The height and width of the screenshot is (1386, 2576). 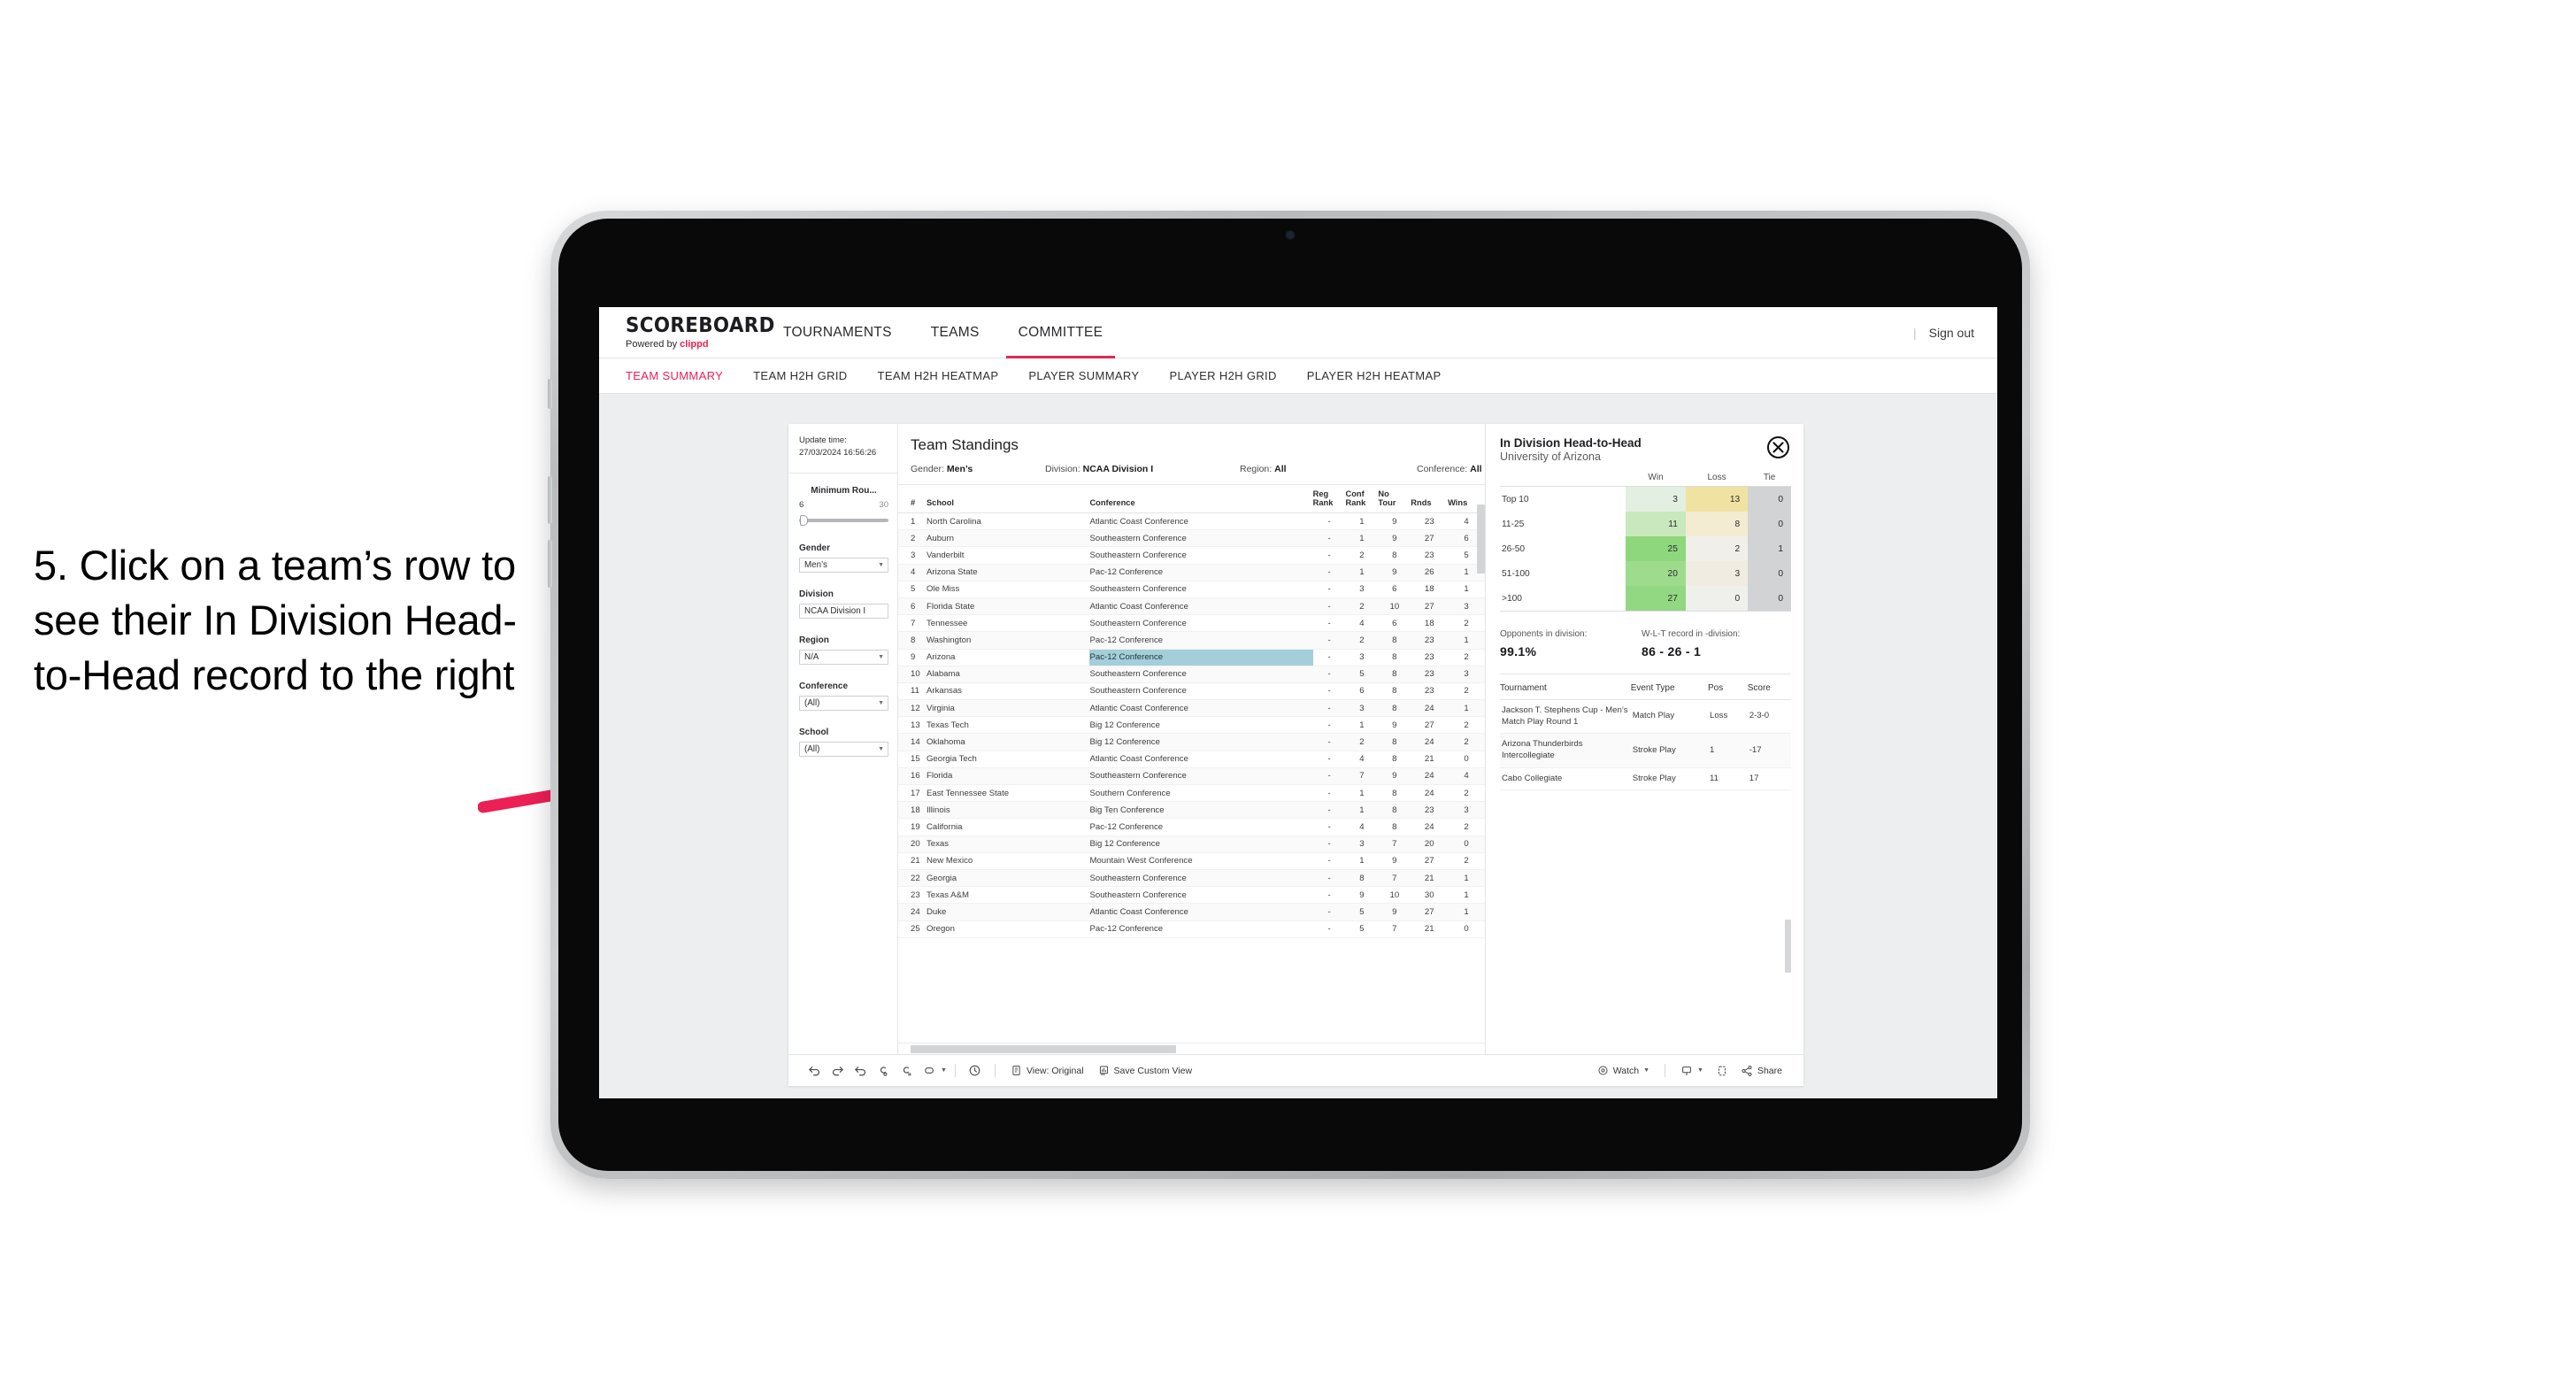 I want to click on cell-conf-rank: 8, so click(x=1362, y=878).